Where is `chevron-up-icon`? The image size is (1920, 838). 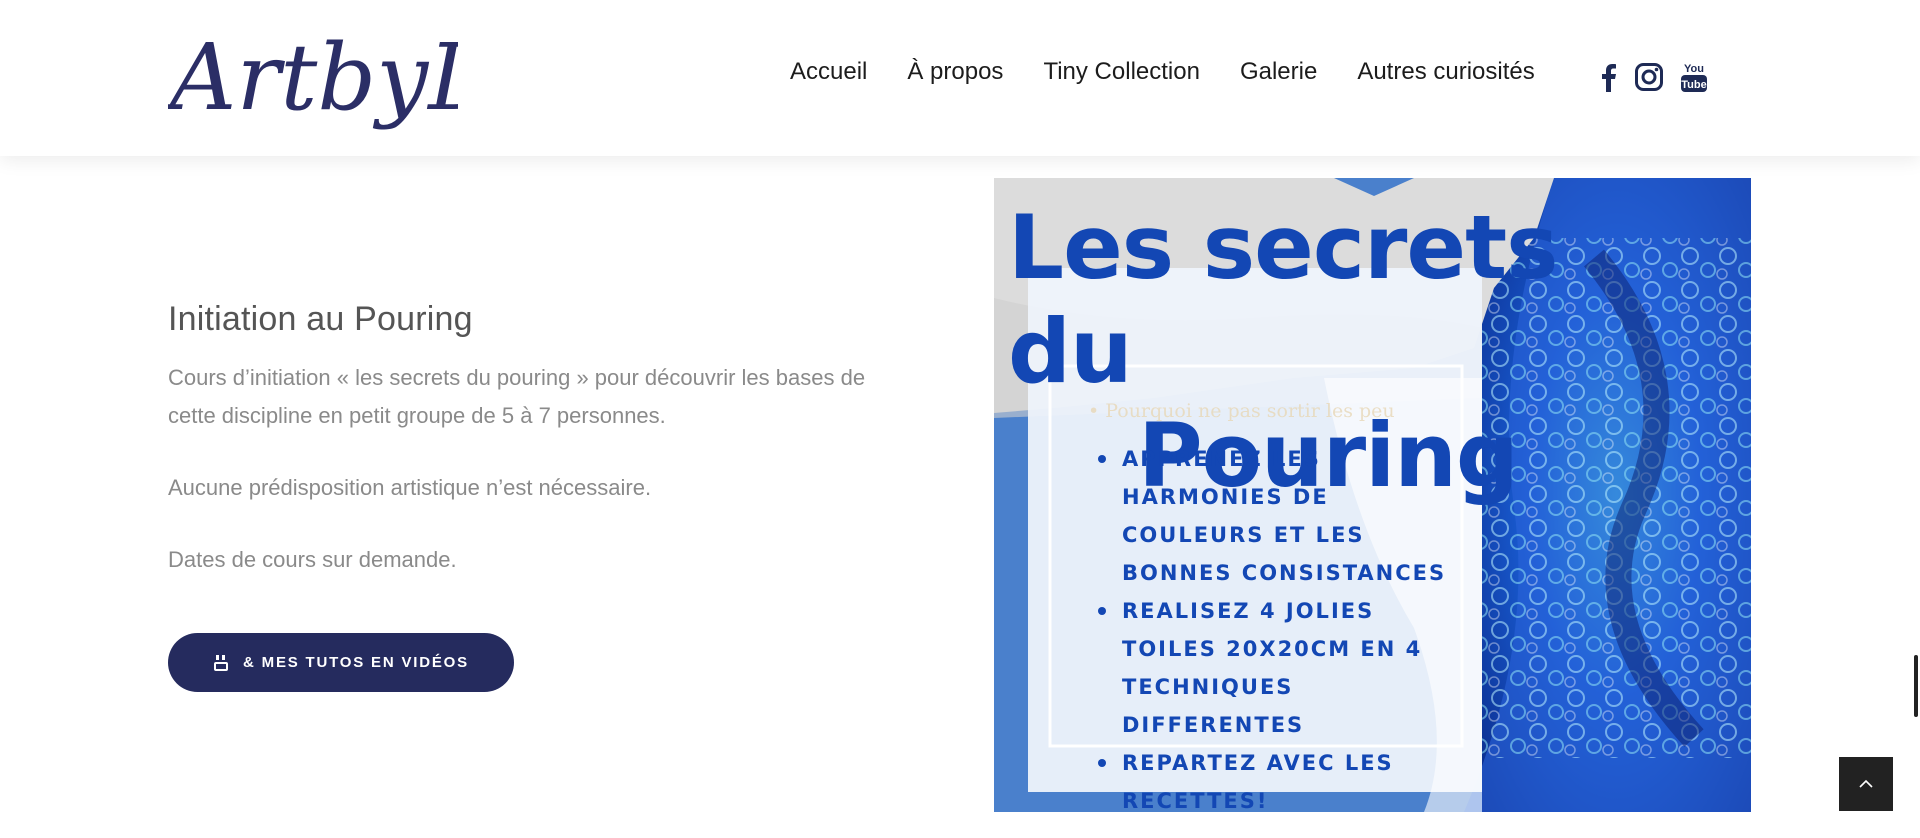
chevron-up-icon is located at coordinates (1866, 783).